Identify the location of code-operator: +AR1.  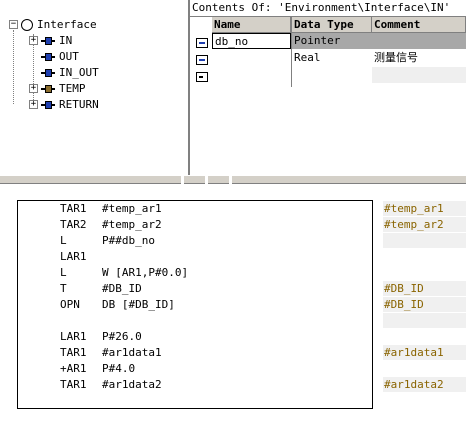
(73, 368).